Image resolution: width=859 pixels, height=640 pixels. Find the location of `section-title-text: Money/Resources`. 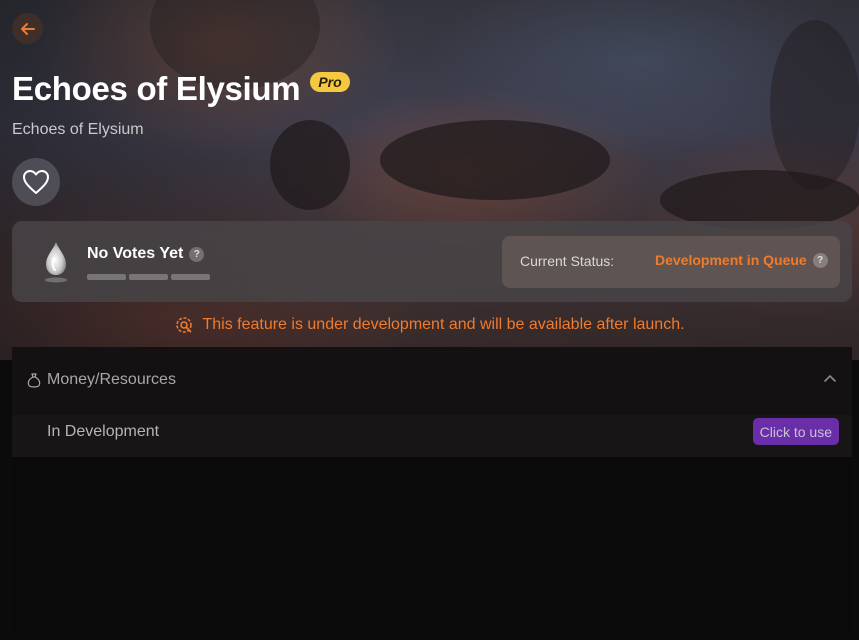

section-title-text: Money/Resources is located at coordinates (111, 379).